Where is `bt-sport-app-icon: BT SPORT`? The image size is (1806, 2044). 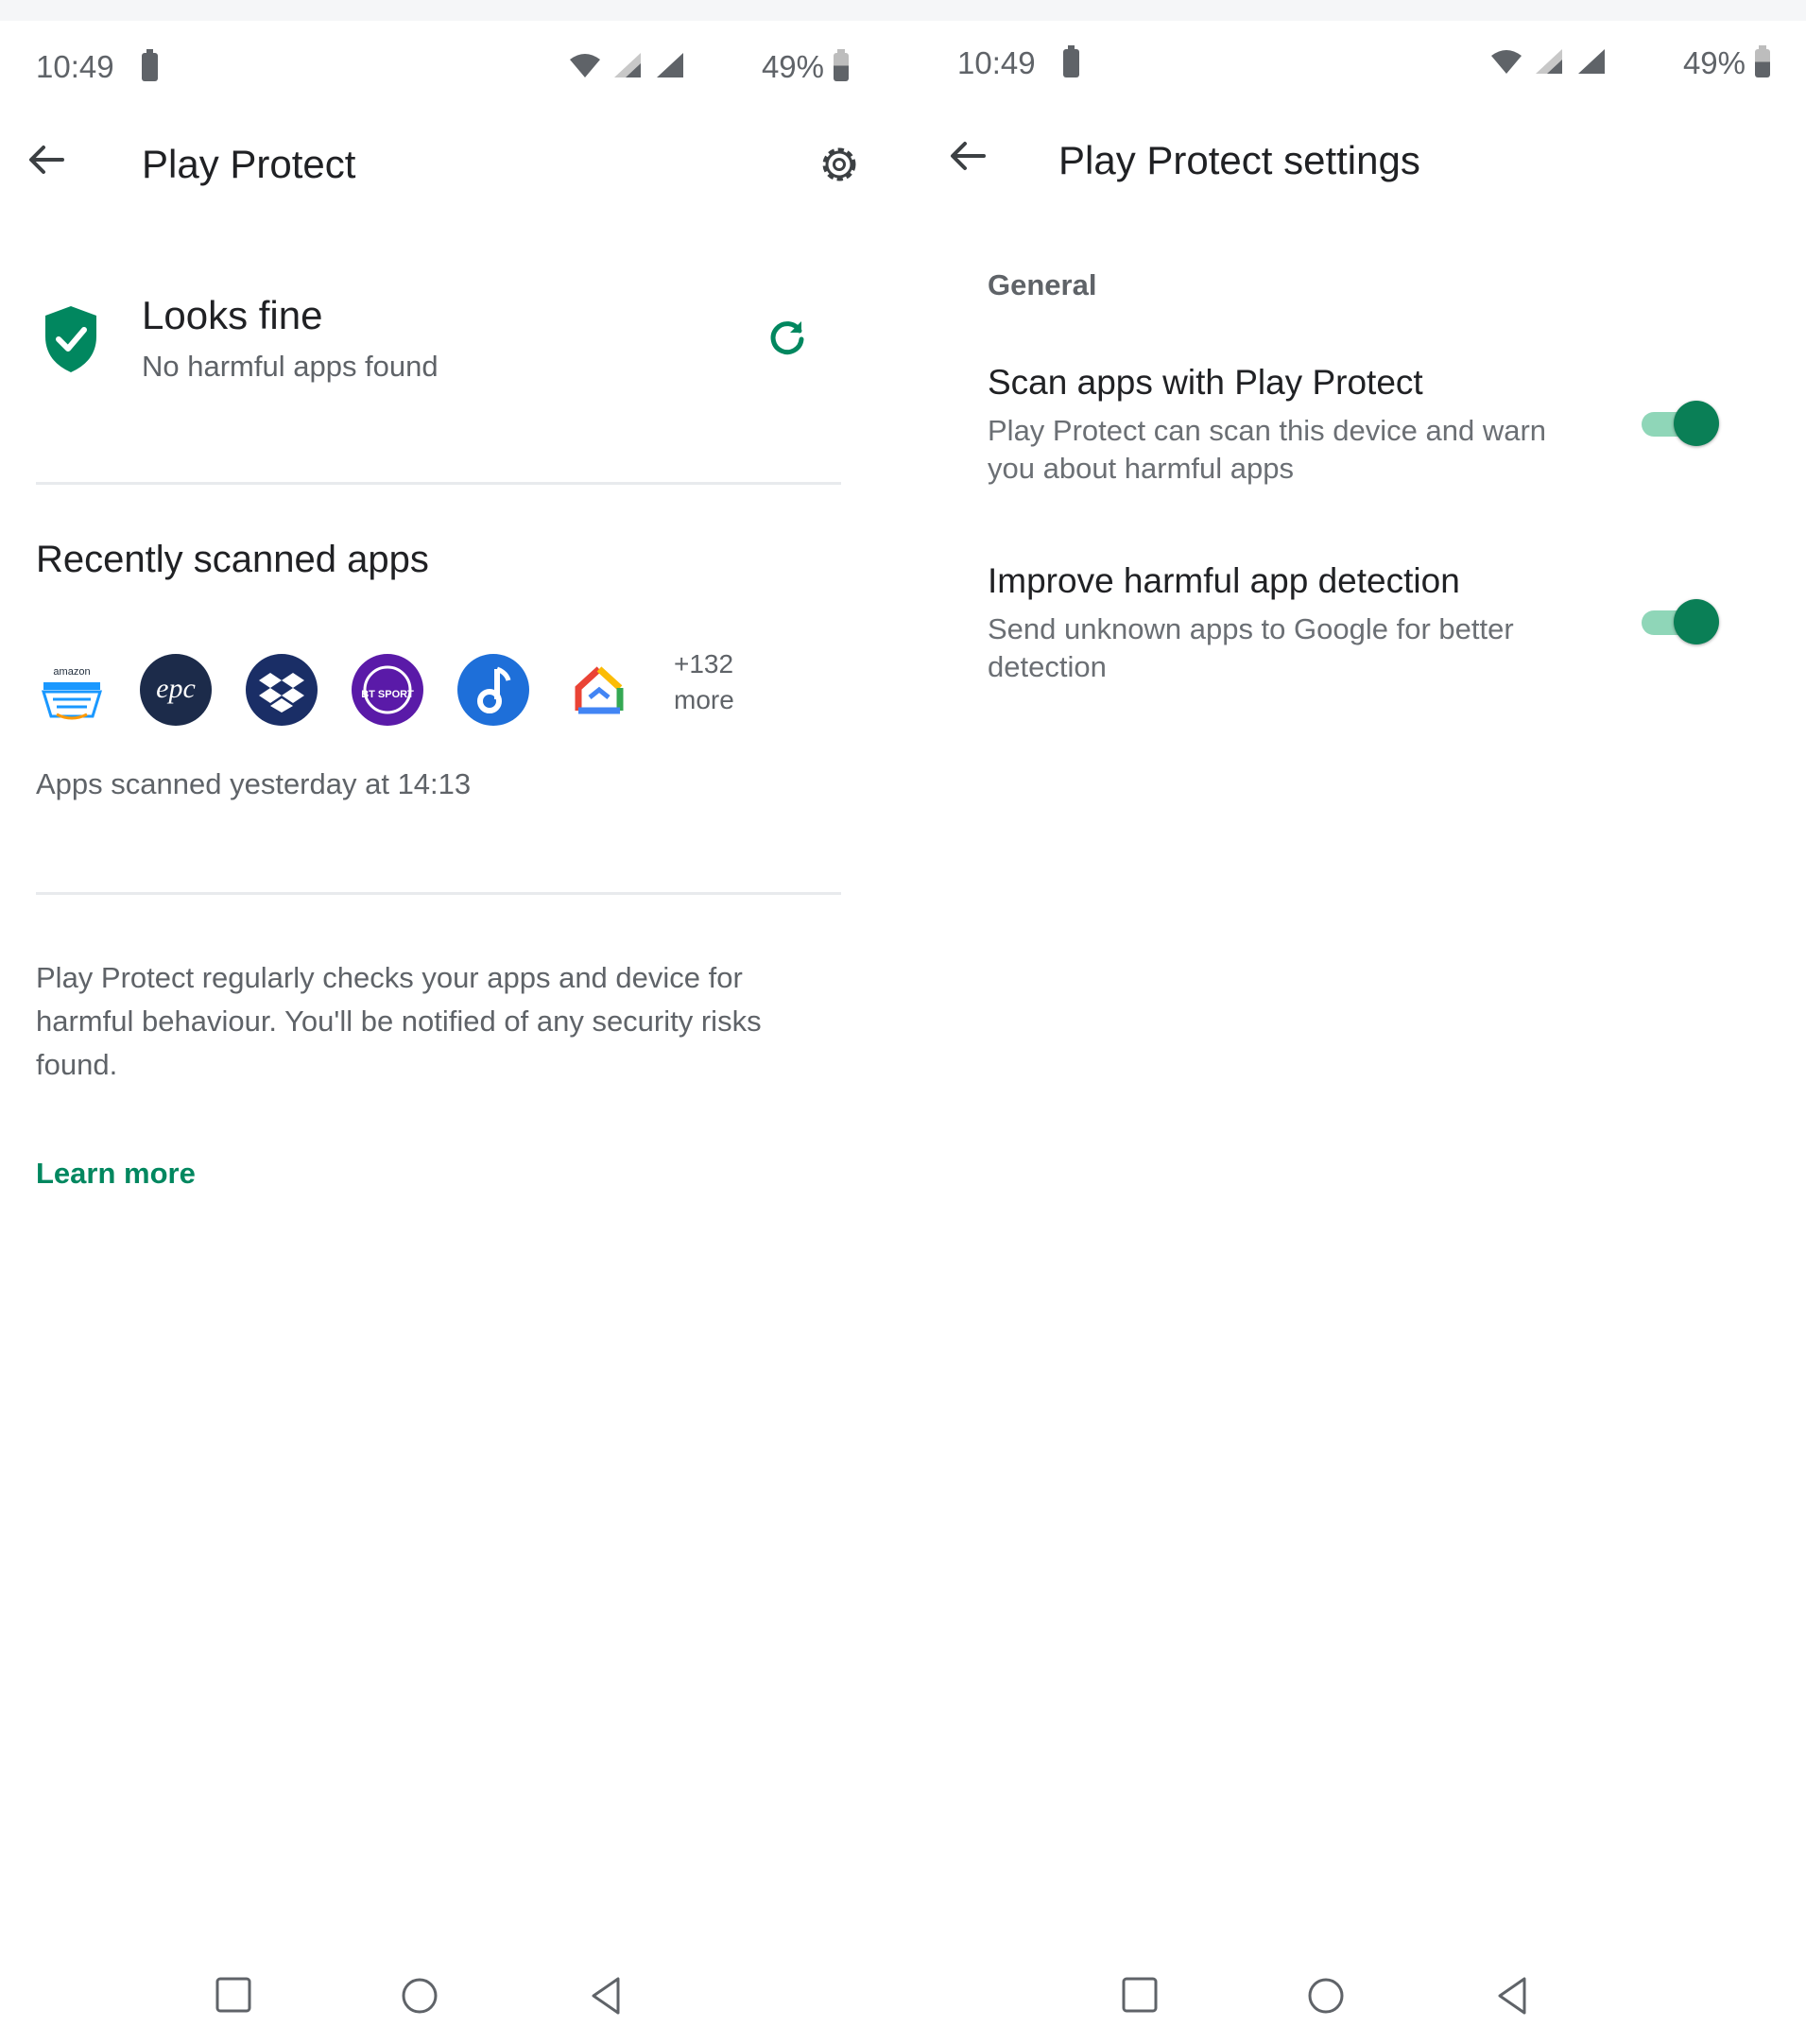 bt-sport-app-icon: BT SPORT is located at coordinates (388, 690).